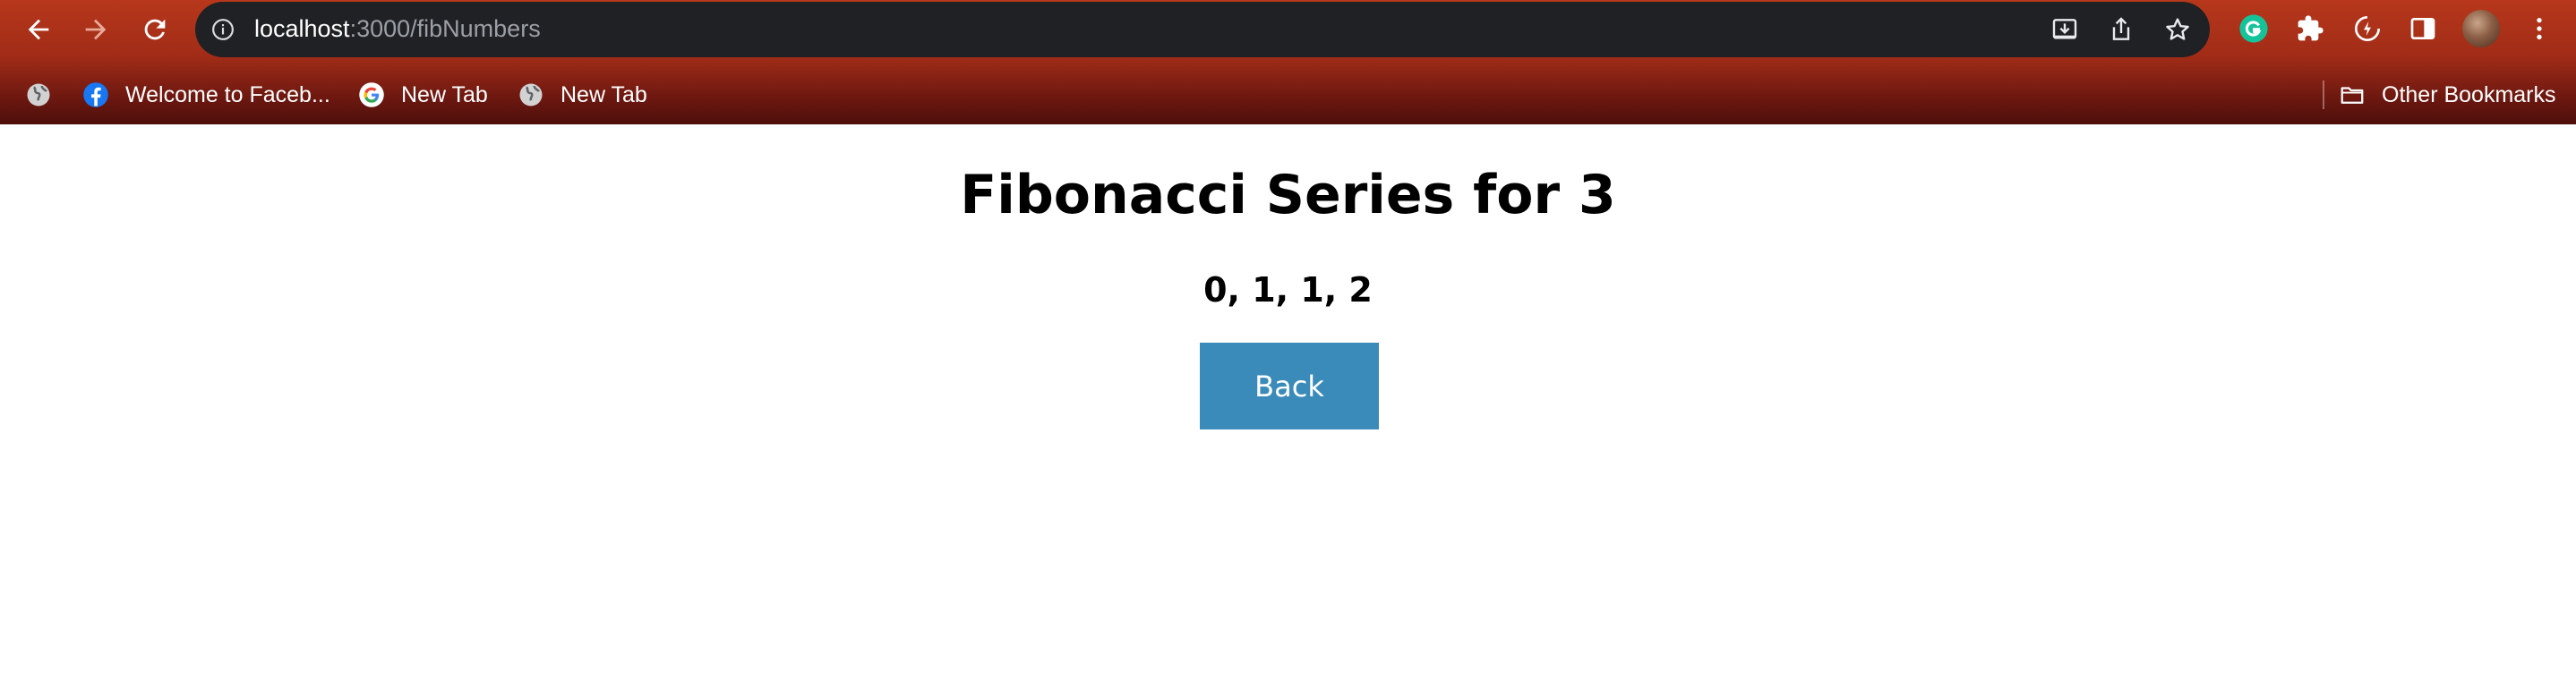 Image resolution: width=2576 pixels, height=680 pixels. I want to click on forward-nav-button, so click(96, 29).